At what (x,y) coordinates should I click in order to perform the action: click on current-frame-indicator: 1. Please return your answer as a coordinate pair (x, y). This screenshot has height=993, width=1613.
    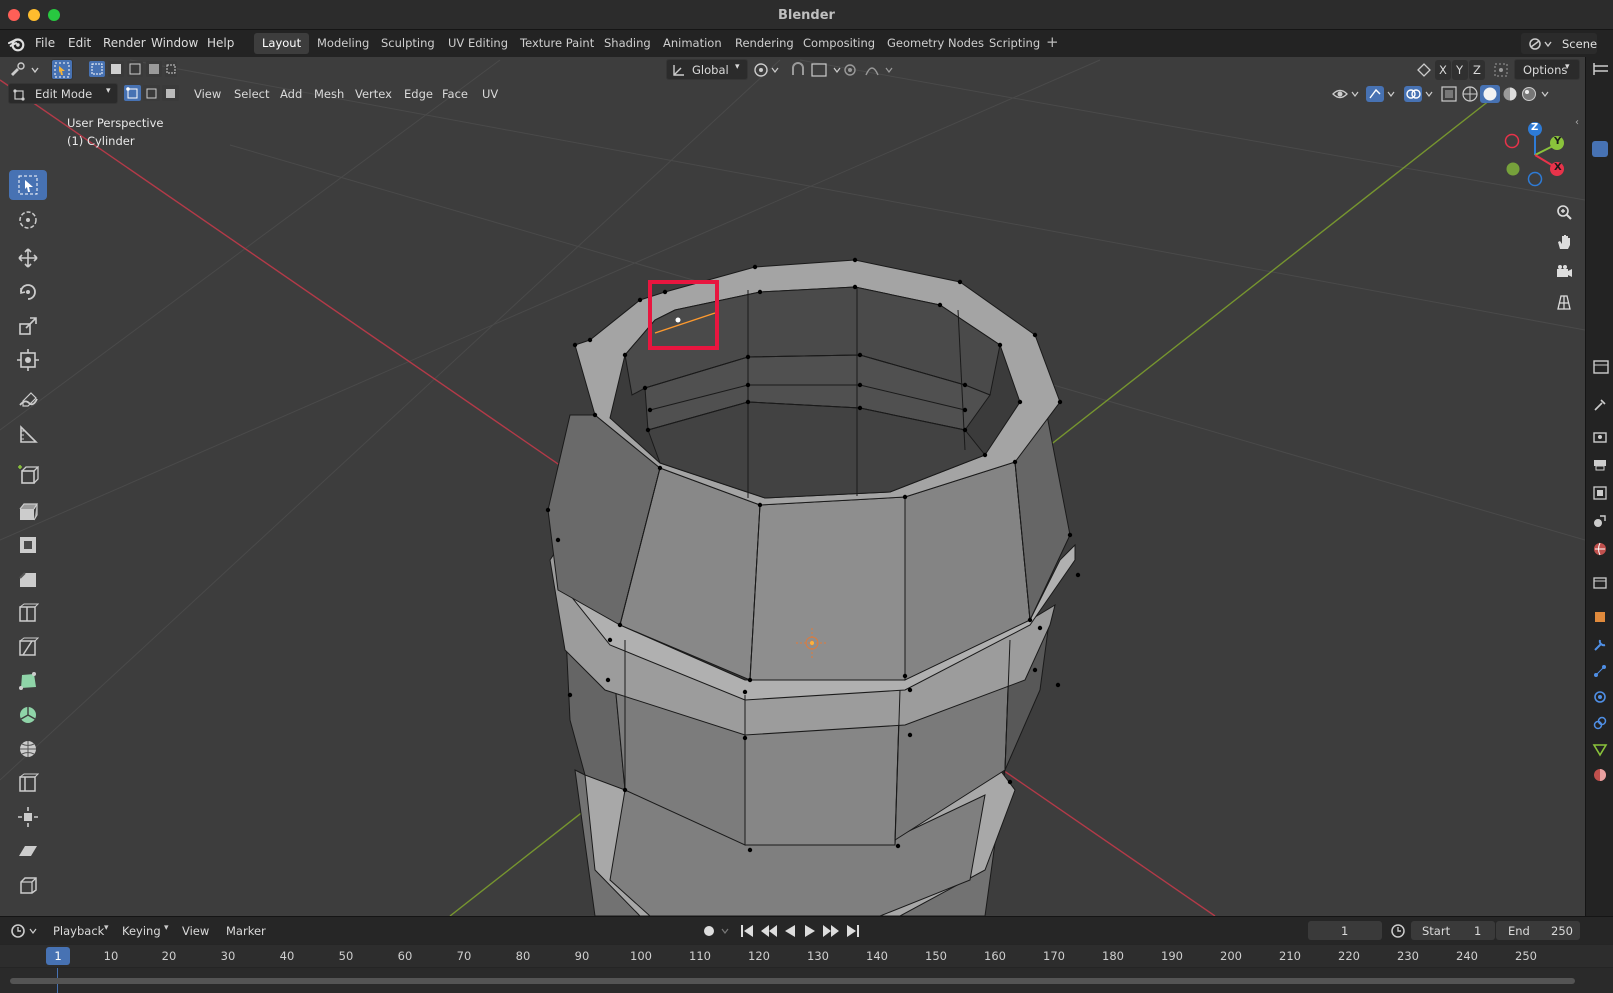
    Looking at the image, I should click on (58, 956).